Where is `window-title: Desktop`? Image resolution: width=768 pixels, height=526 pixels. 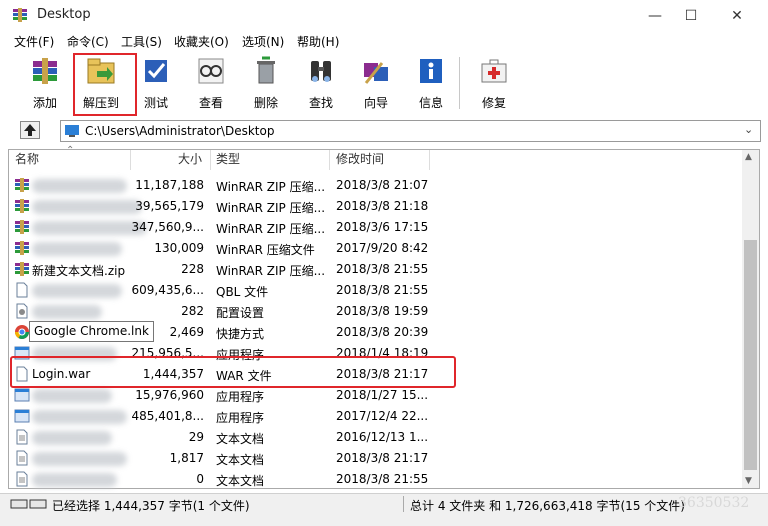 window-title: Desktop is located at coordinates (64, 14).